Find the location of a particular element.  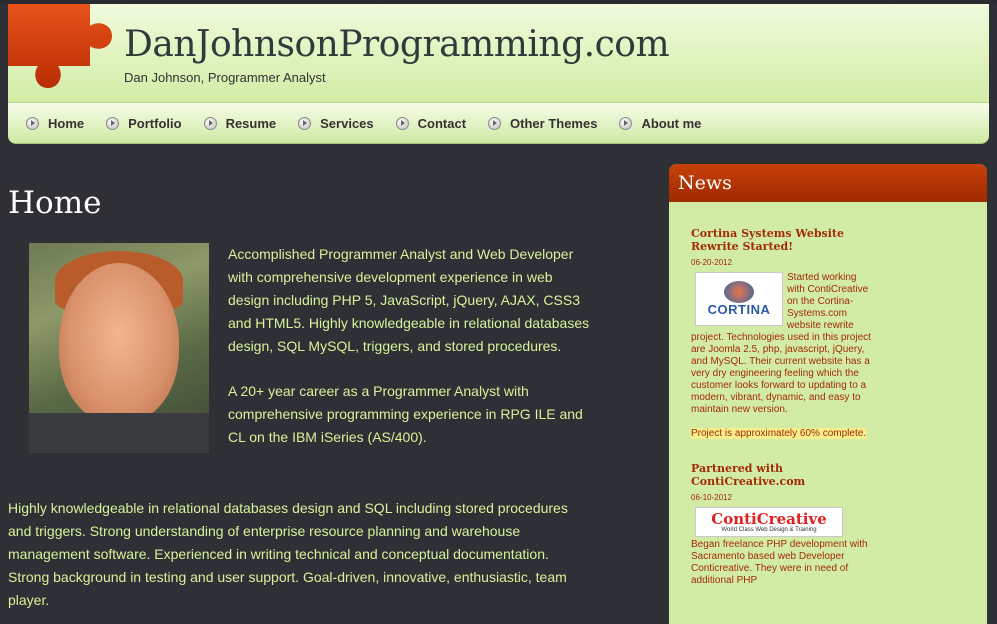

nav-item-resume: Resume is located at coordinates (240, 123).